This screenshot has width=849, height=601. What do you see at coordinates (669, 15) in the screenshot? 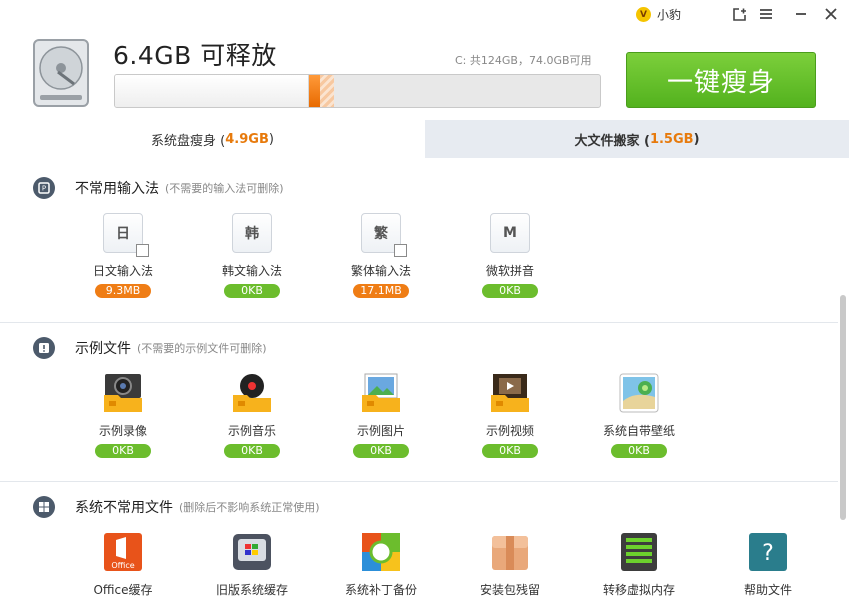
I see `user-name: 小豹` at bounding box center [669, 15].